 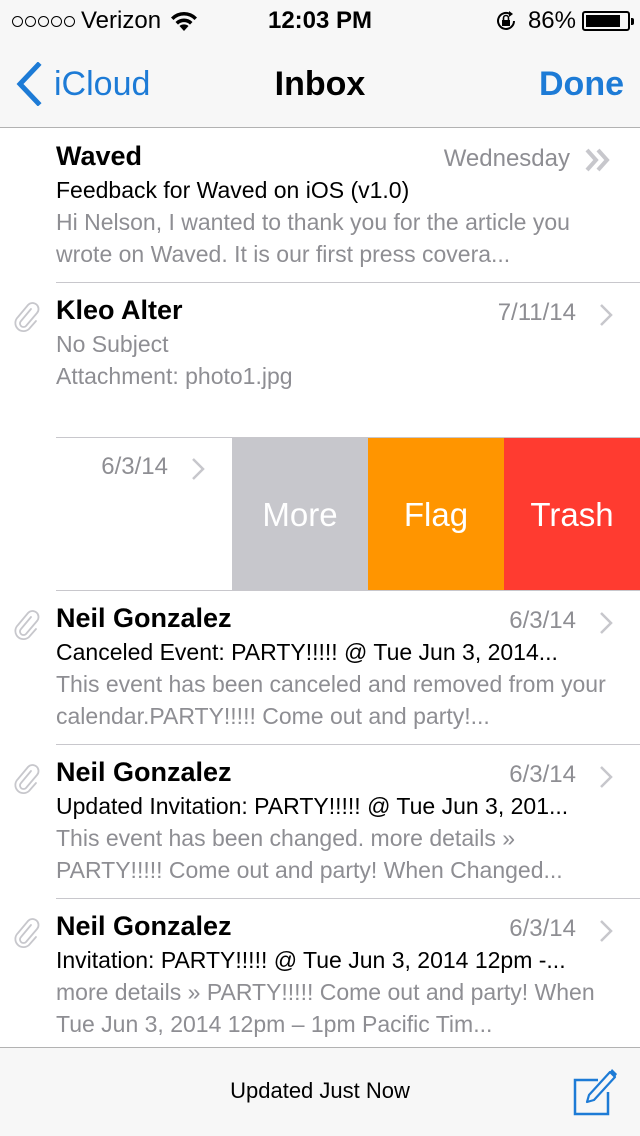 I want to click on status-left: Verizon, so click(x=105, y=21).